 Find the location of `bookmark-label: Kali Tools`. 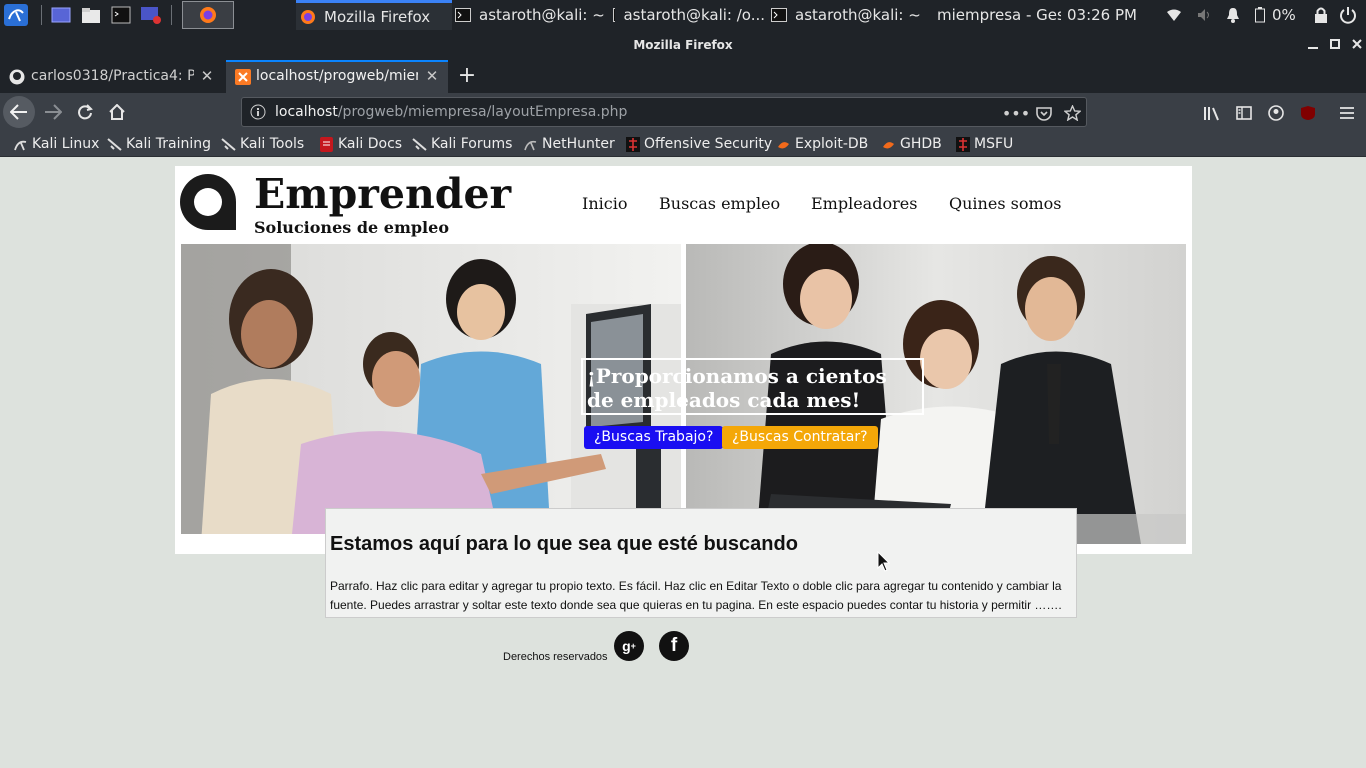

bookmark-label: Kali Tools is located at coordinates (272, 144).